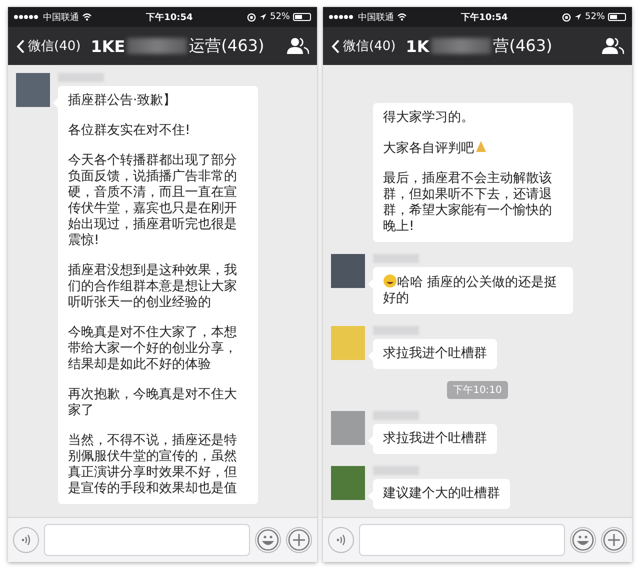  Describe the element at coordinates (418, 46) in the screenshot. I see `chat-title: 1K` at that location.